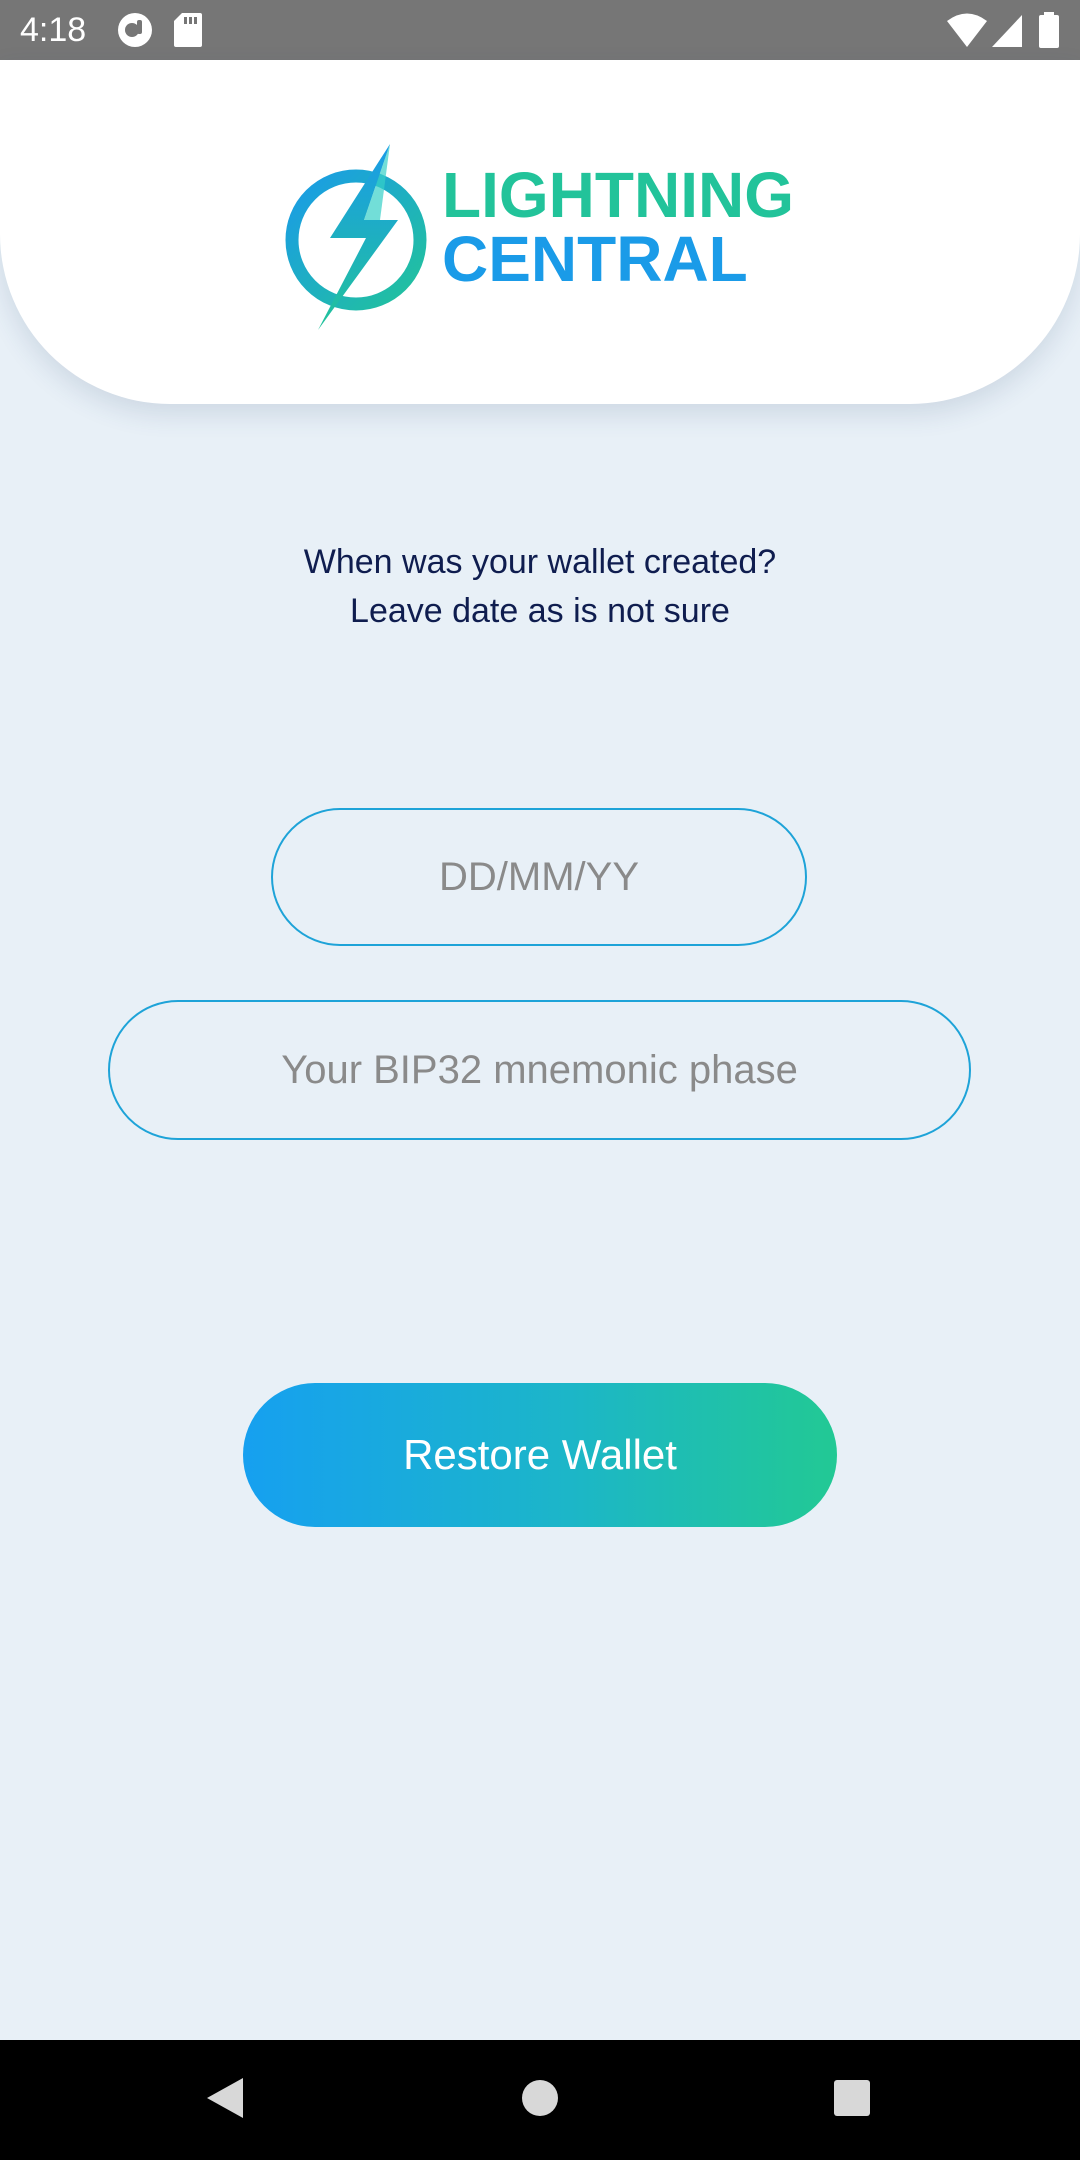 This screenshot has height=2160, width=1080. I want to click on back-button, so click(225, 2100).